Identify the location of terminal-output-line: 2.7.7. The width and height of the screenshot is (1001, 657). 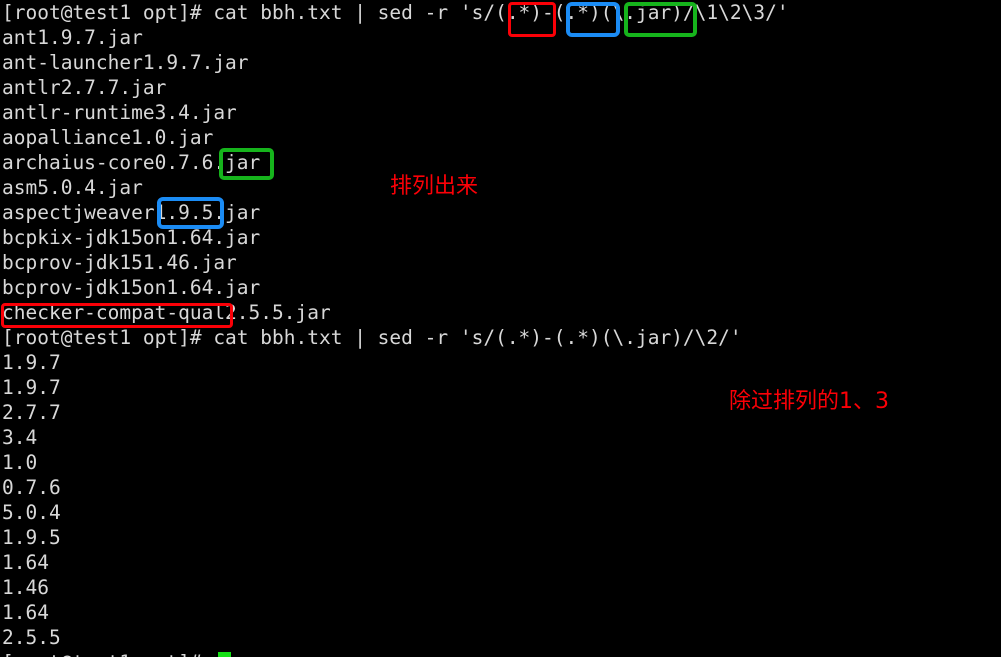
(31, 412).